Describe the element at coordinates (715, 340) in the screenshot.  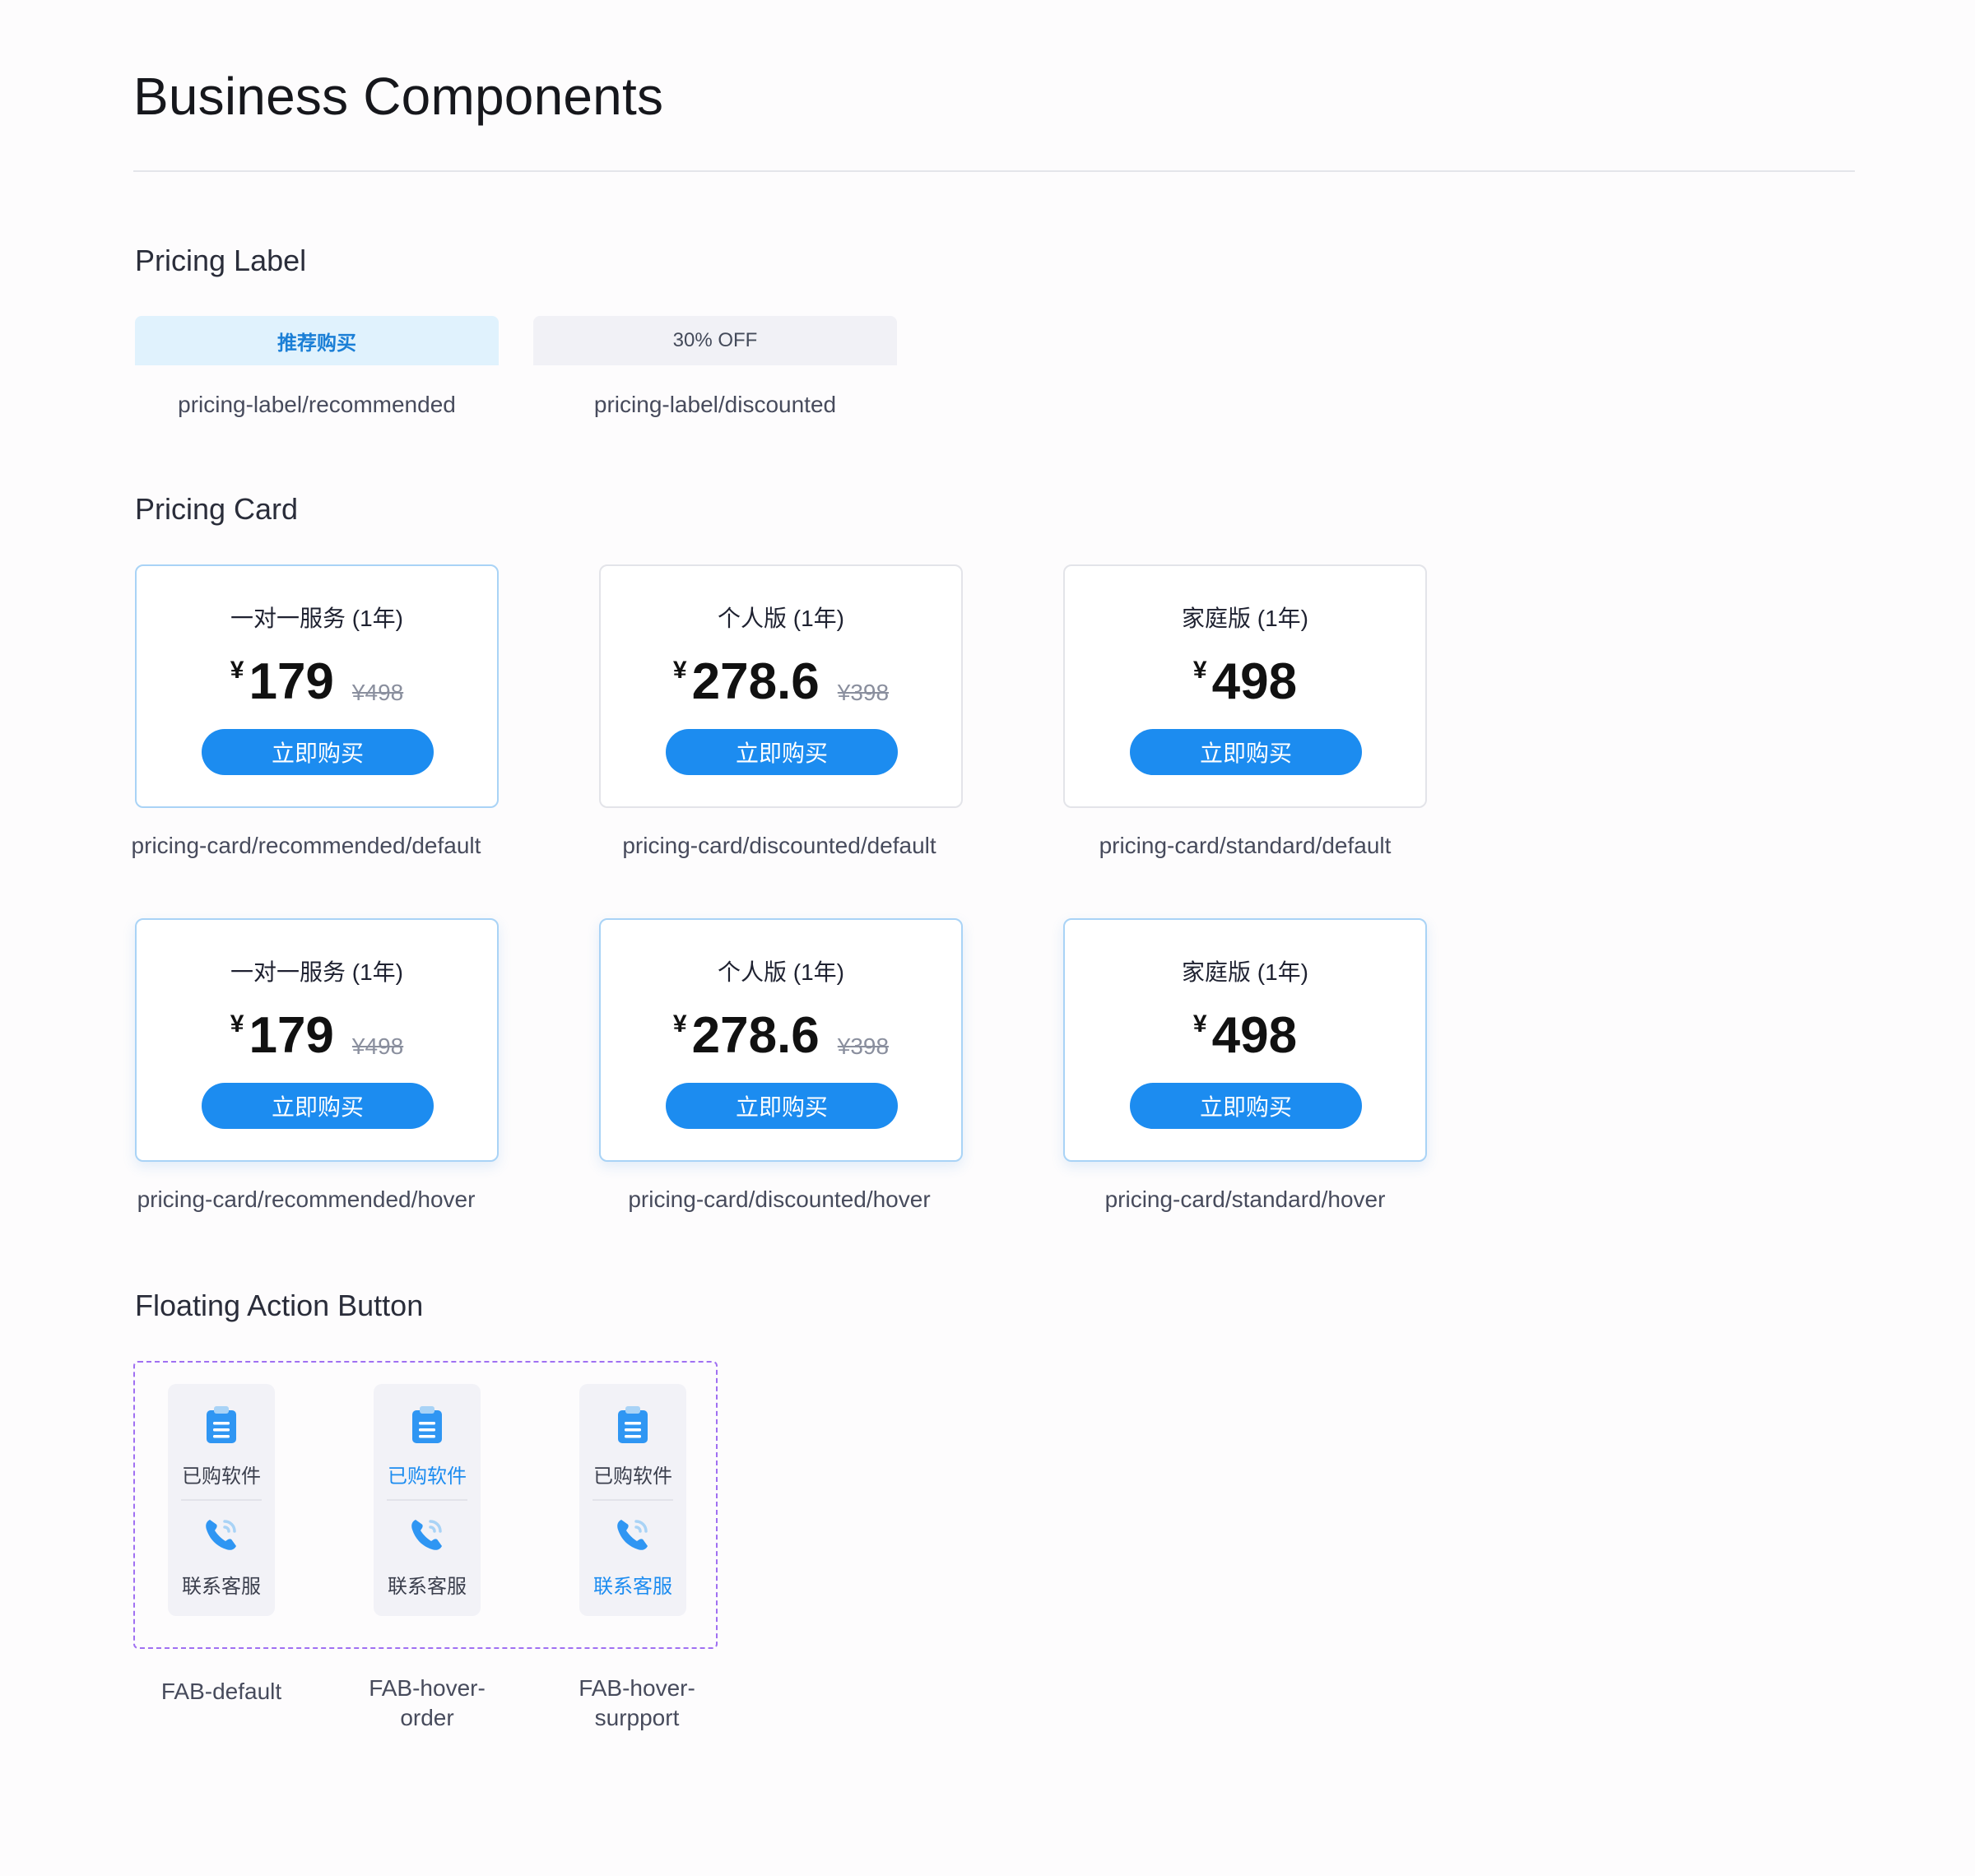
I see `pricing-label-discounted: 30% OFF` at that location.